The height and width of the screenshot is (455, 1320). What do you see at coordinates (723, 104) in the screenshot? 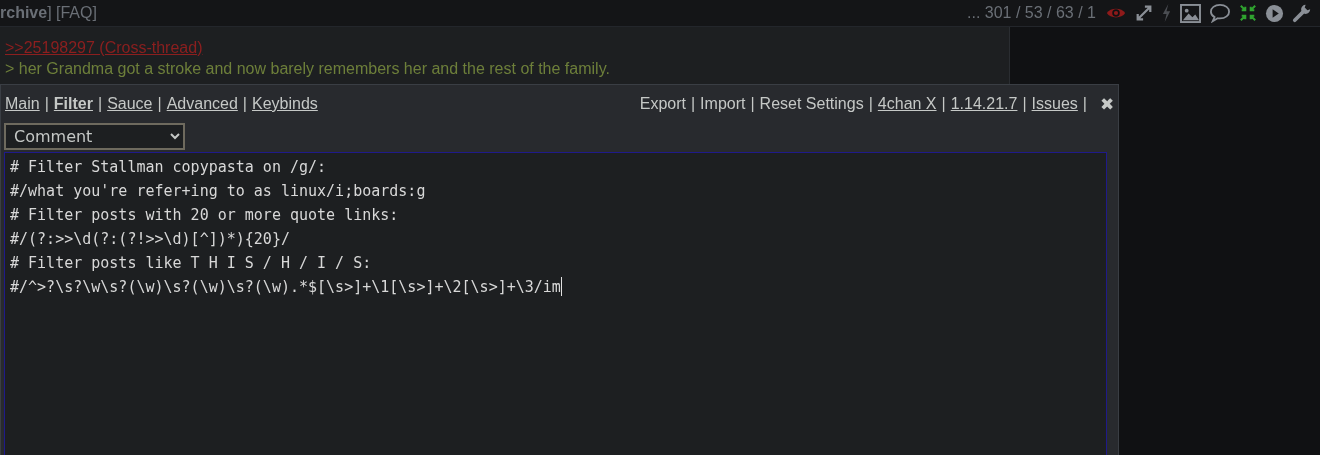
I see `header-action: Import` at bounding box center [723, 104].